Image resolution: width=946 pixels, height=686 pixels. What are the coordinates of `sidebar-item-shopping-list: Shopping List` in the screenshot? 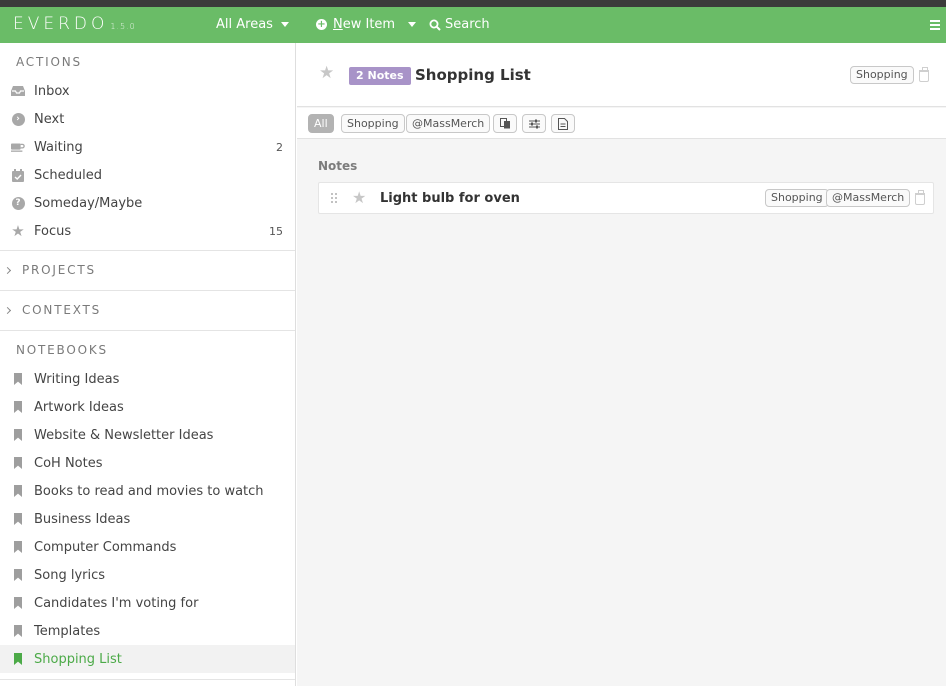 It's located at (147, 659).